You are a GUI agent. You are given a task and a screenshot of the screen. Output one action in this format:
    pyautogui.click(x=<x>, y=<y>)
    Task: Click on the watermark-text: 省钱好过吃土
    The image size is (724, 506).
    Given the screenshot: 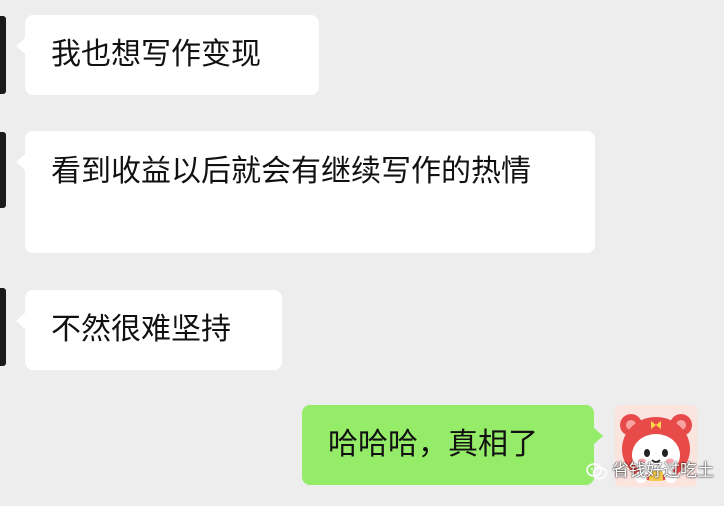 What is the action you would take?
    pyautogui.click(x=663, y=471)
    